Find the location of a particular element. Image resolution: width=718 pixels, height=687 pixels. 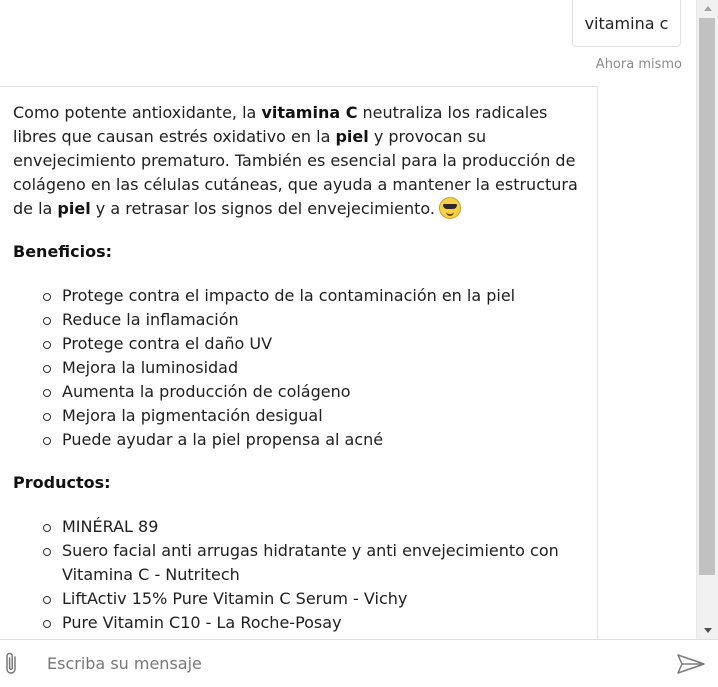

list-item: Pure Vitamin C10 - La Roche-Posay is located at coordinates (313, 623).